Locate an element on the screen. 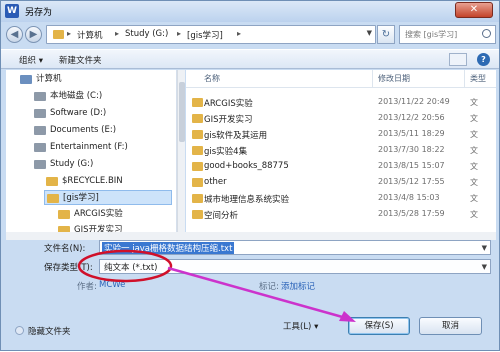 The image size is (500, 352). title-bar: W 另存为 ✕ is located at coordinates (250, 11).